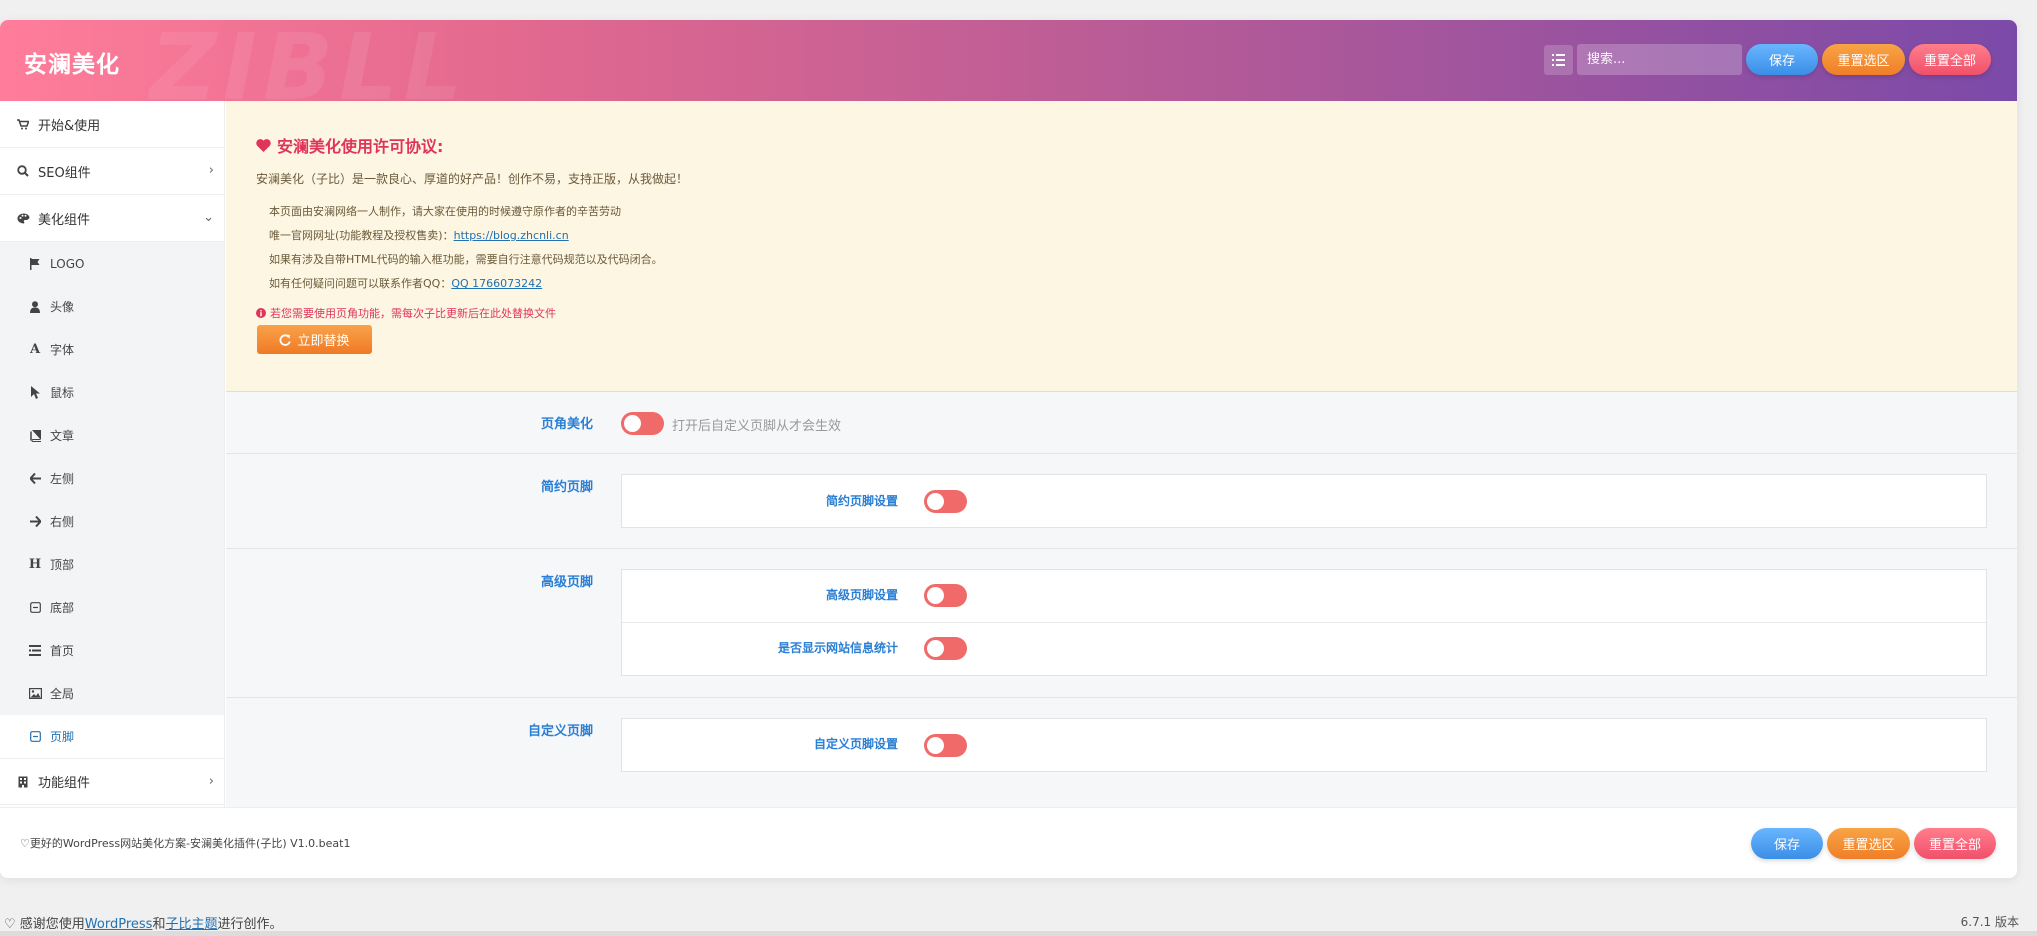 The height and width of the screenshot is (936, 2037). Describe the element at coordinates (35, 349) in the screenshot. I see `font-icon: A` at that location.